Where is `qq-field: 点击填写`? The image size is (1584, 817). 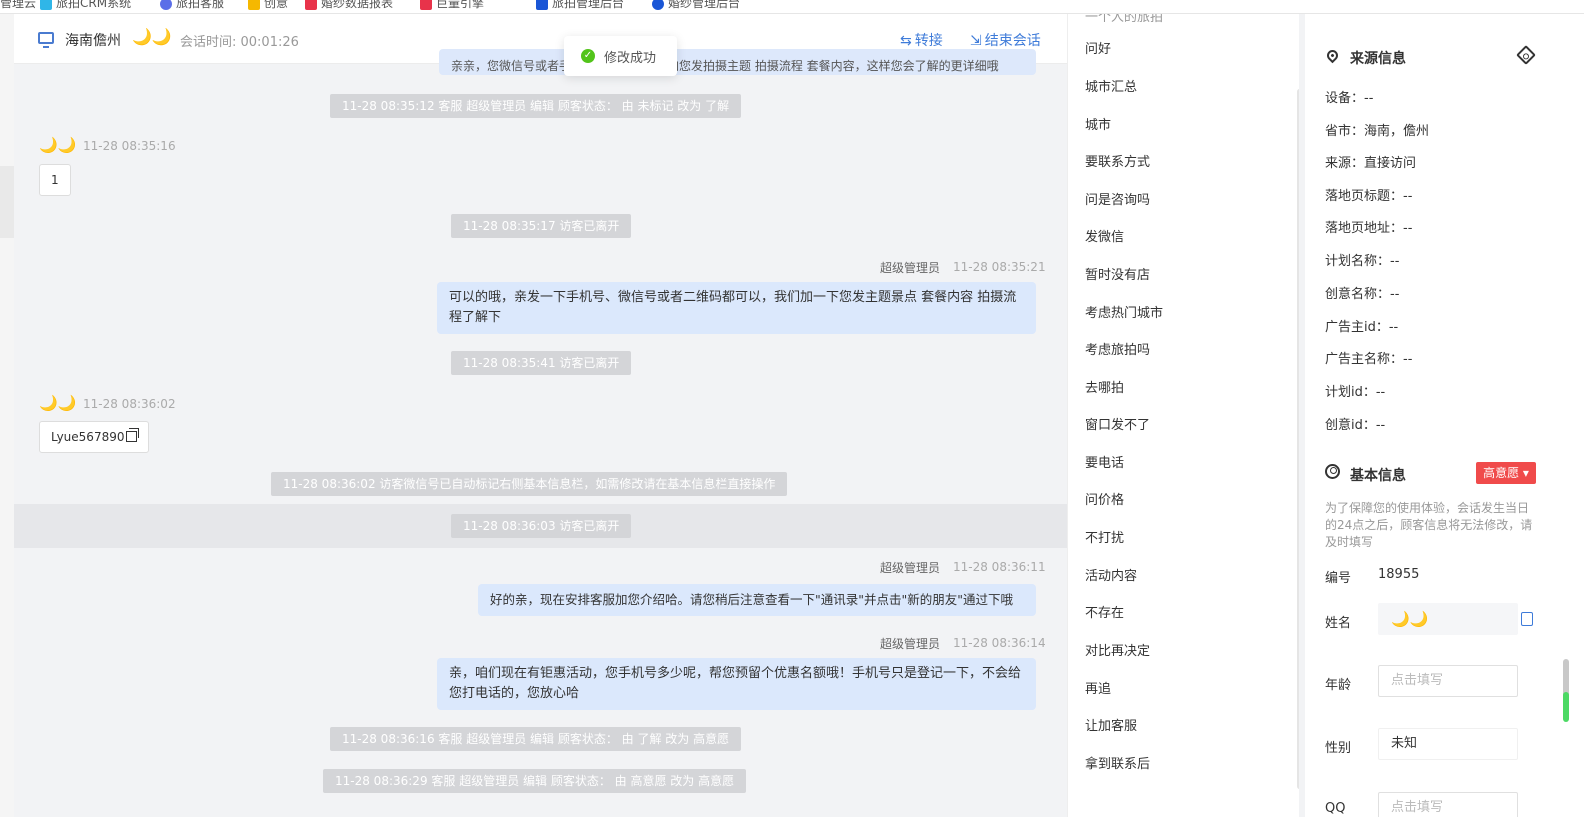 qq-field: 点击填写 is located at coordinates (1448, 804).